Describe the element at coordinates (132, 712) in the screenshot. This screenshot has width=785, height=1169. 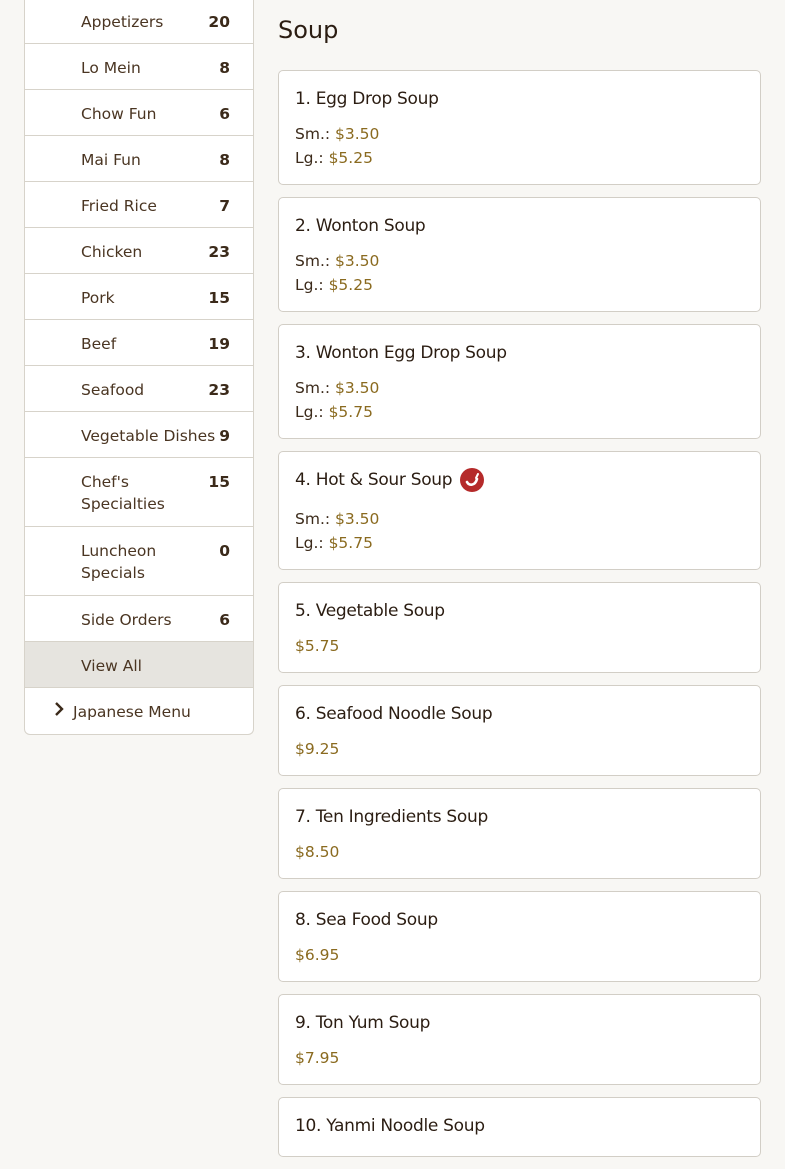
I see `japanese-menu-label: Japanese Menu` at that location.